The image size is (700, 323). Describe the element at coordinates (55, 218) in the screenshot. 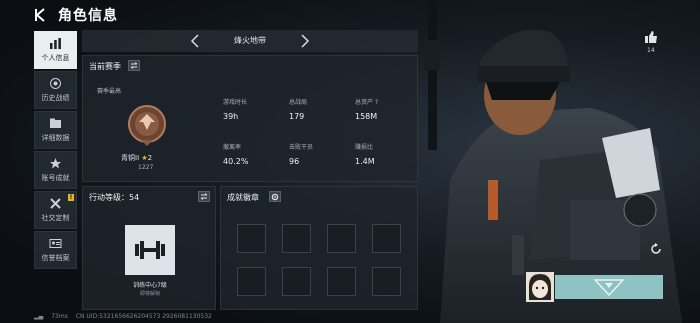

I see `sidebar-item-label: 社交定制` at that location.